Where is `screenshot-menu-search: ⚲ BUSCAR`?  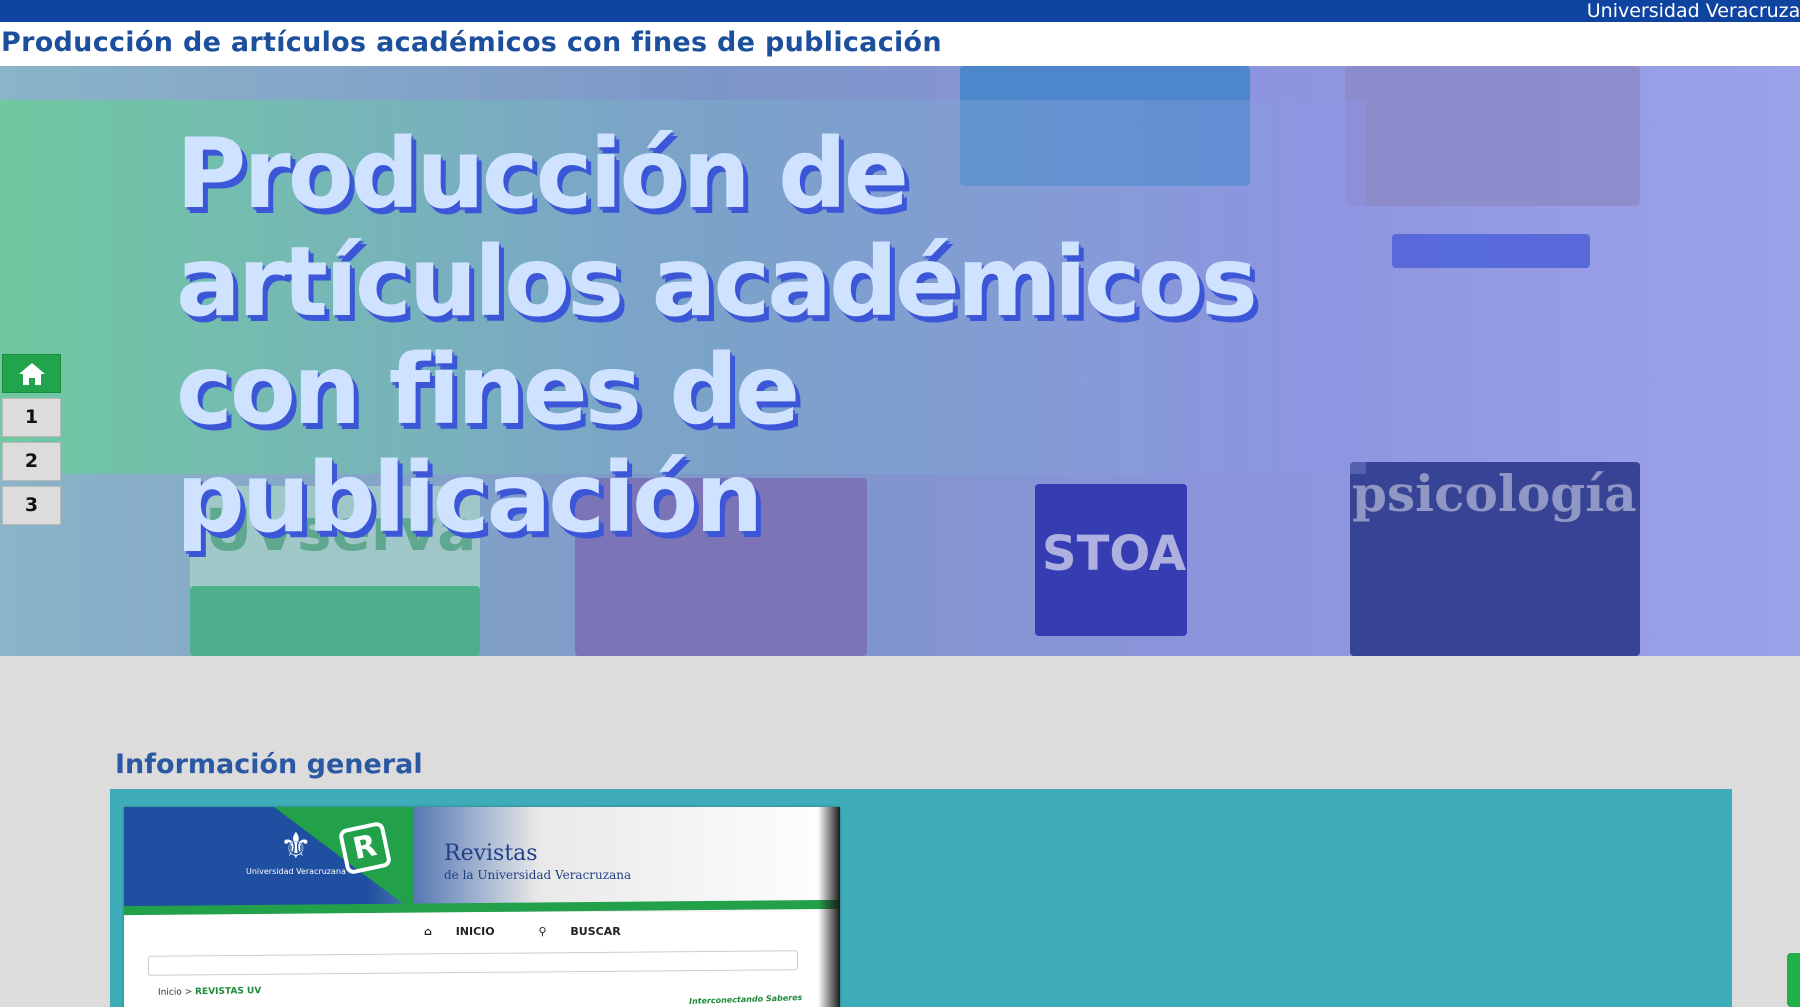 screenshot-menu-search: ⚲ BUSCAR is located at coordinates (589, 931).